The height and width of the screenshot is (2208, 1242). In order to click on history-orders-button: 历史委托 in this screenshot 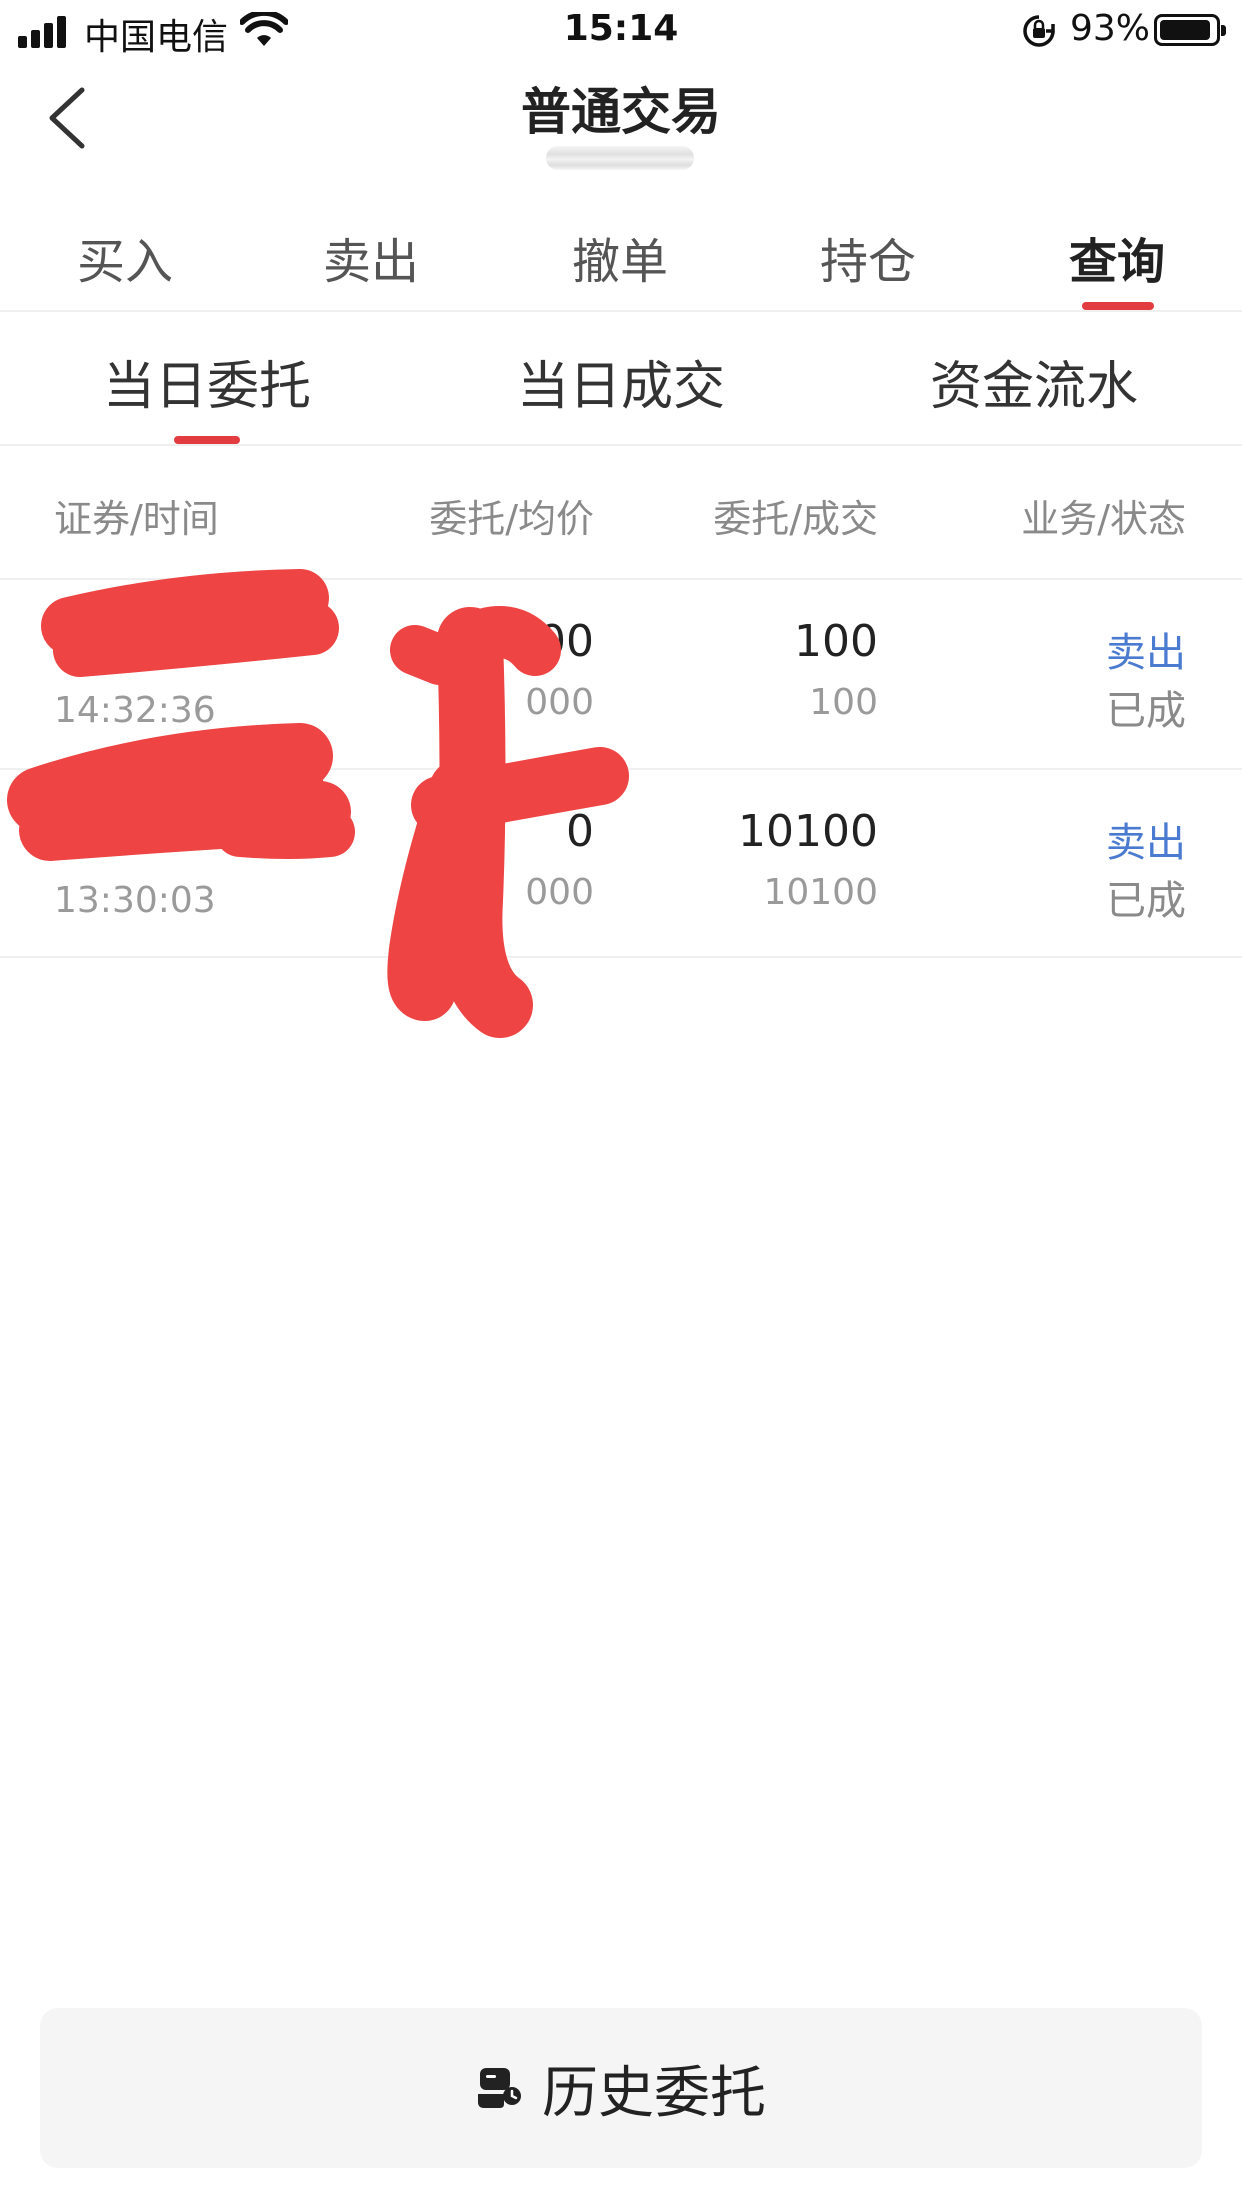, I will do `click(621, 2088)`.